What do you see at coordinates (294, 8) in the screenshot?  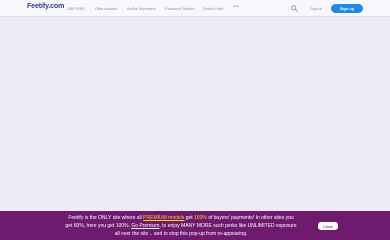 I see `search-icon` at bounding box center [294, 8].